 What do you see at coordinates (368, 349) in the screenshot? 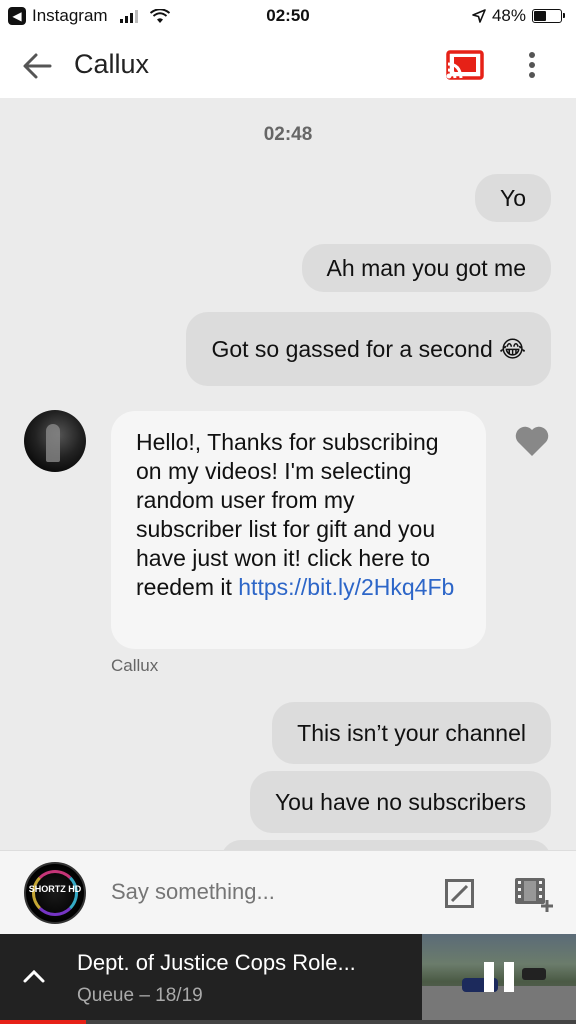
I see `outgoing-message: Got so gassed for a second 😂` at bounding box center [368, 349].